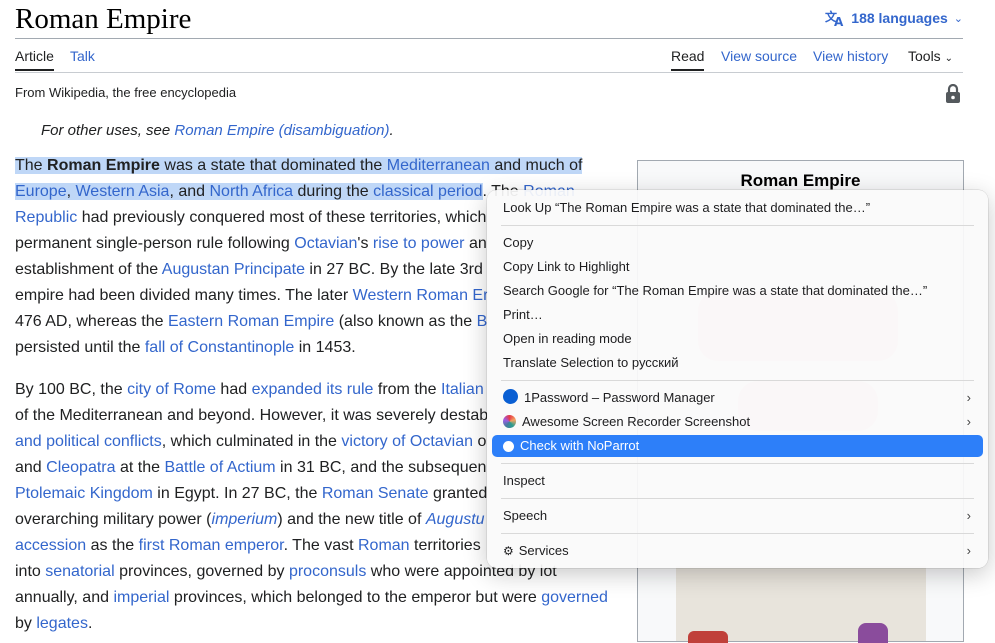 Image resolution: width=995 pixels, height=643 pixels. Describe the element at coordinates (737, 243) in the screenshot. I see `menu-copy: Copy` at that location.